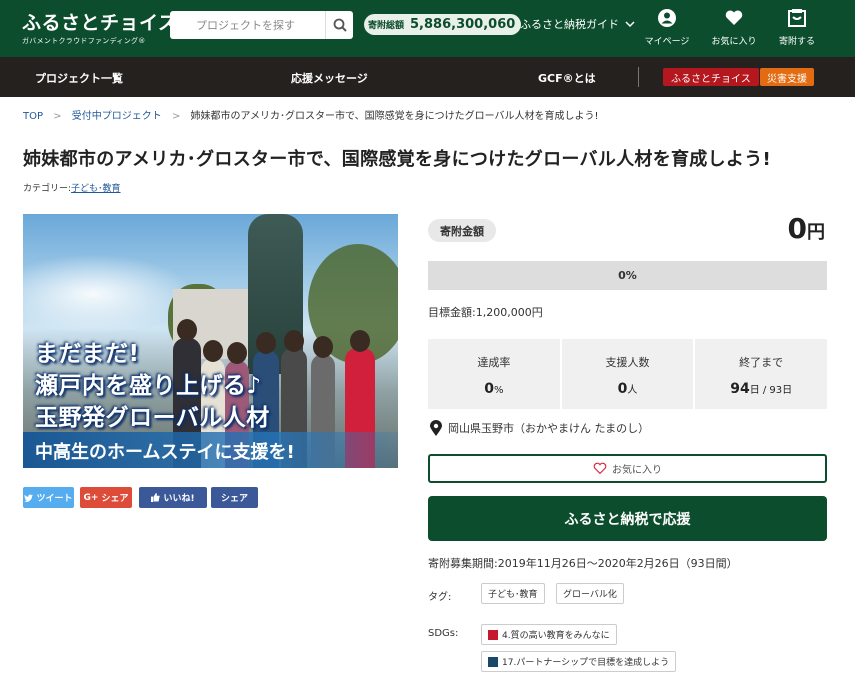 The image size is (855, 680). What do you see at coordinates (667, 18) in the screenshot?
I see `mypage-icon` at bounding box center [667, 18].